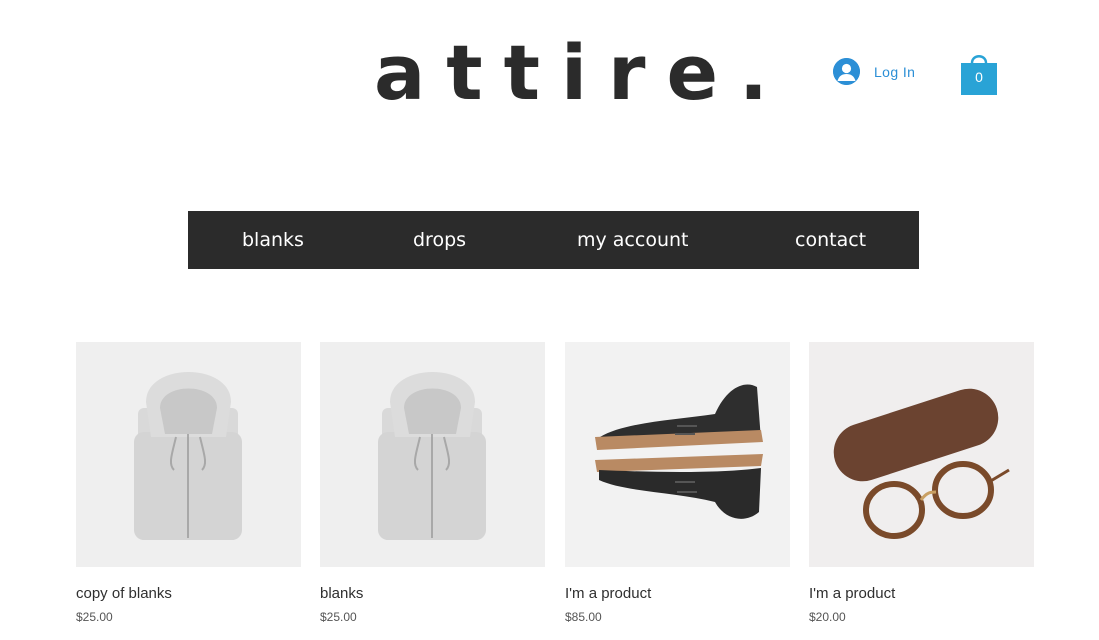 The image size is (1099, 640). I want to click on product-card: I'm a product $85.00, so click(677, 483).